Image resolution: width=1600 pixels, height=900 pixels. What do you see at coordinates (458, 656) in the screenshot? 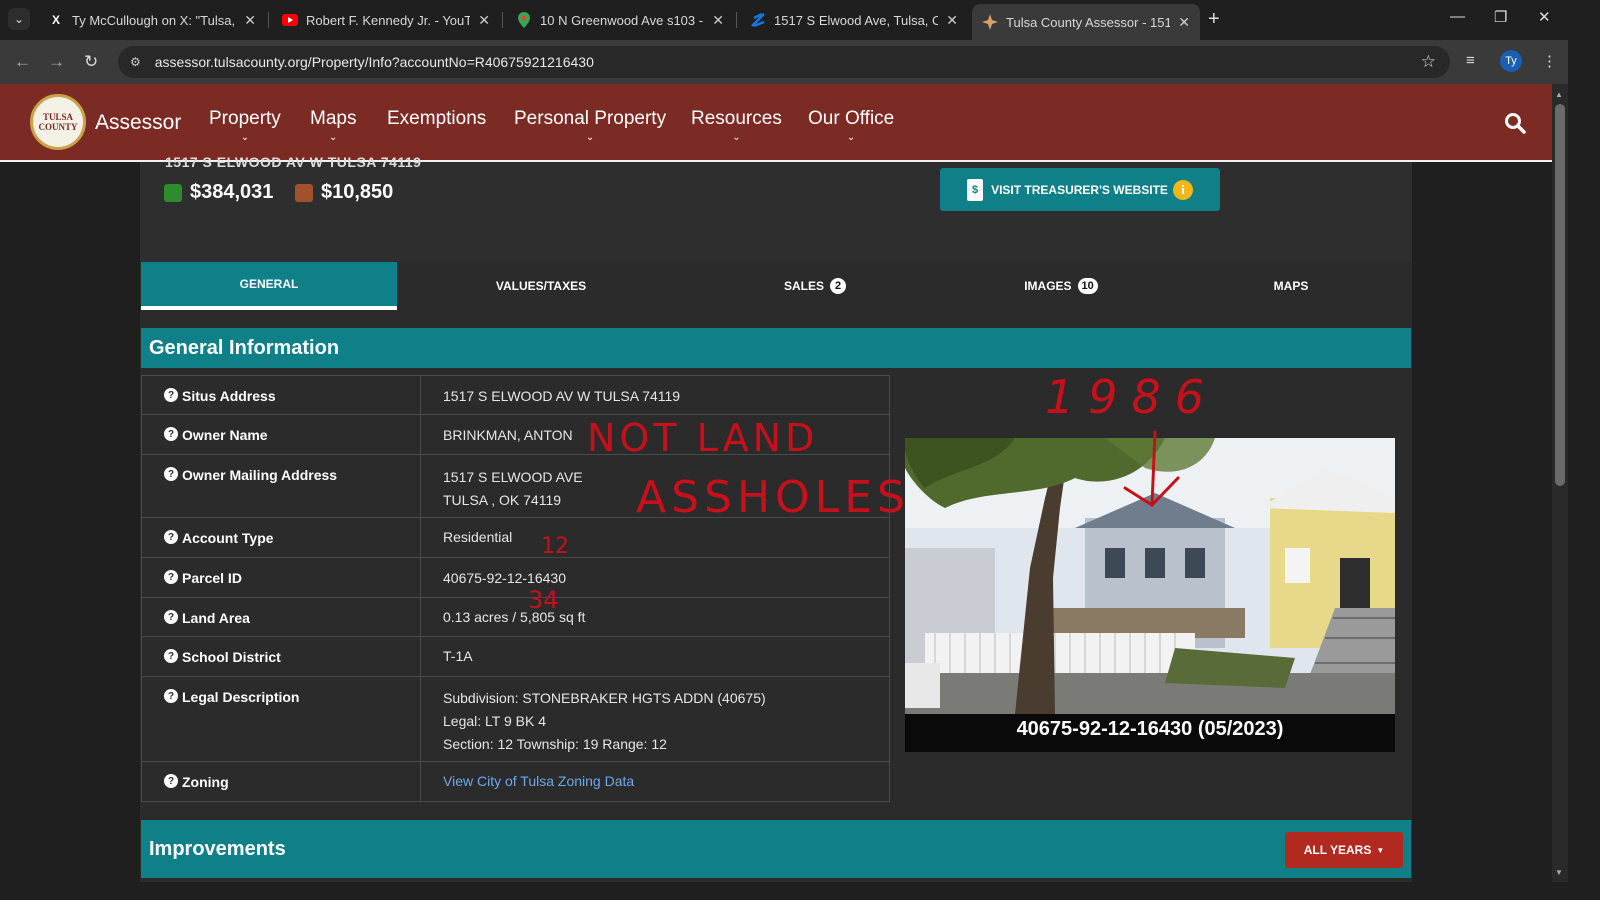
I see `value-line: T-1A` at bounding box center [458, 656].